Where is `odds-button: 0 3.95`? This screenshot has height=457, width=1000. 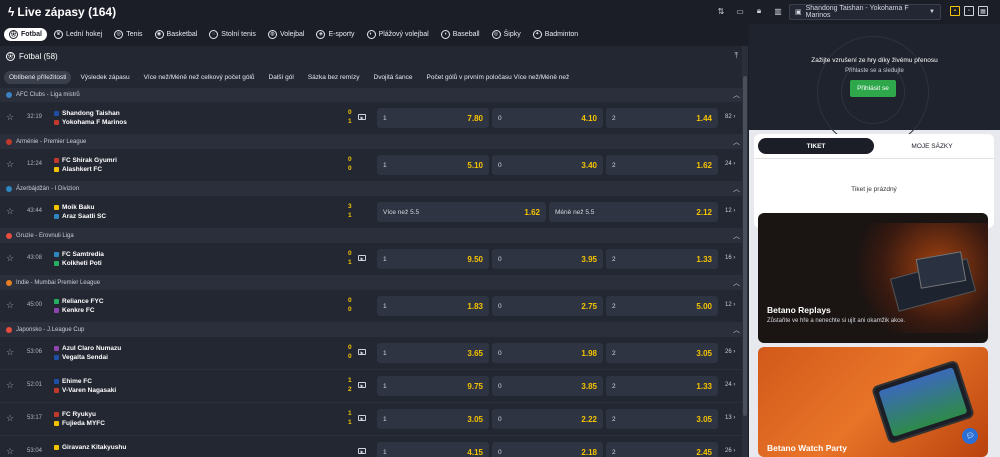 odds-button: 0 3.95 is located at coordinates (547, 259).